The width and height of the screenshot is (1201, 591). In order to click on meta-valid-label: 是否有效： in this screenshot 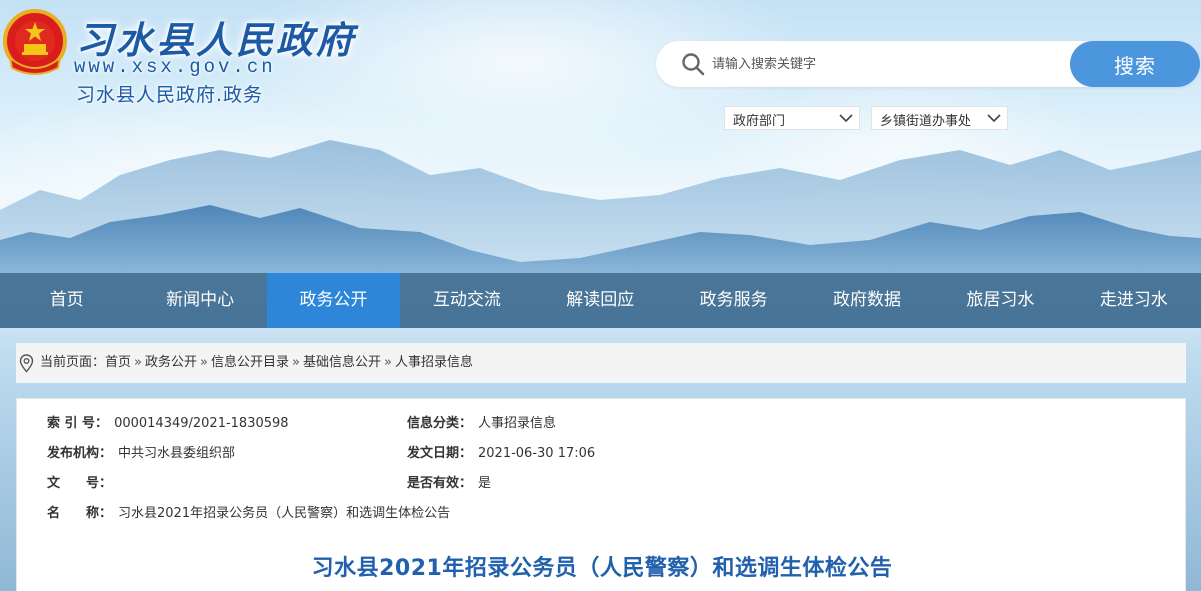, I will do `click(440, 483)`.